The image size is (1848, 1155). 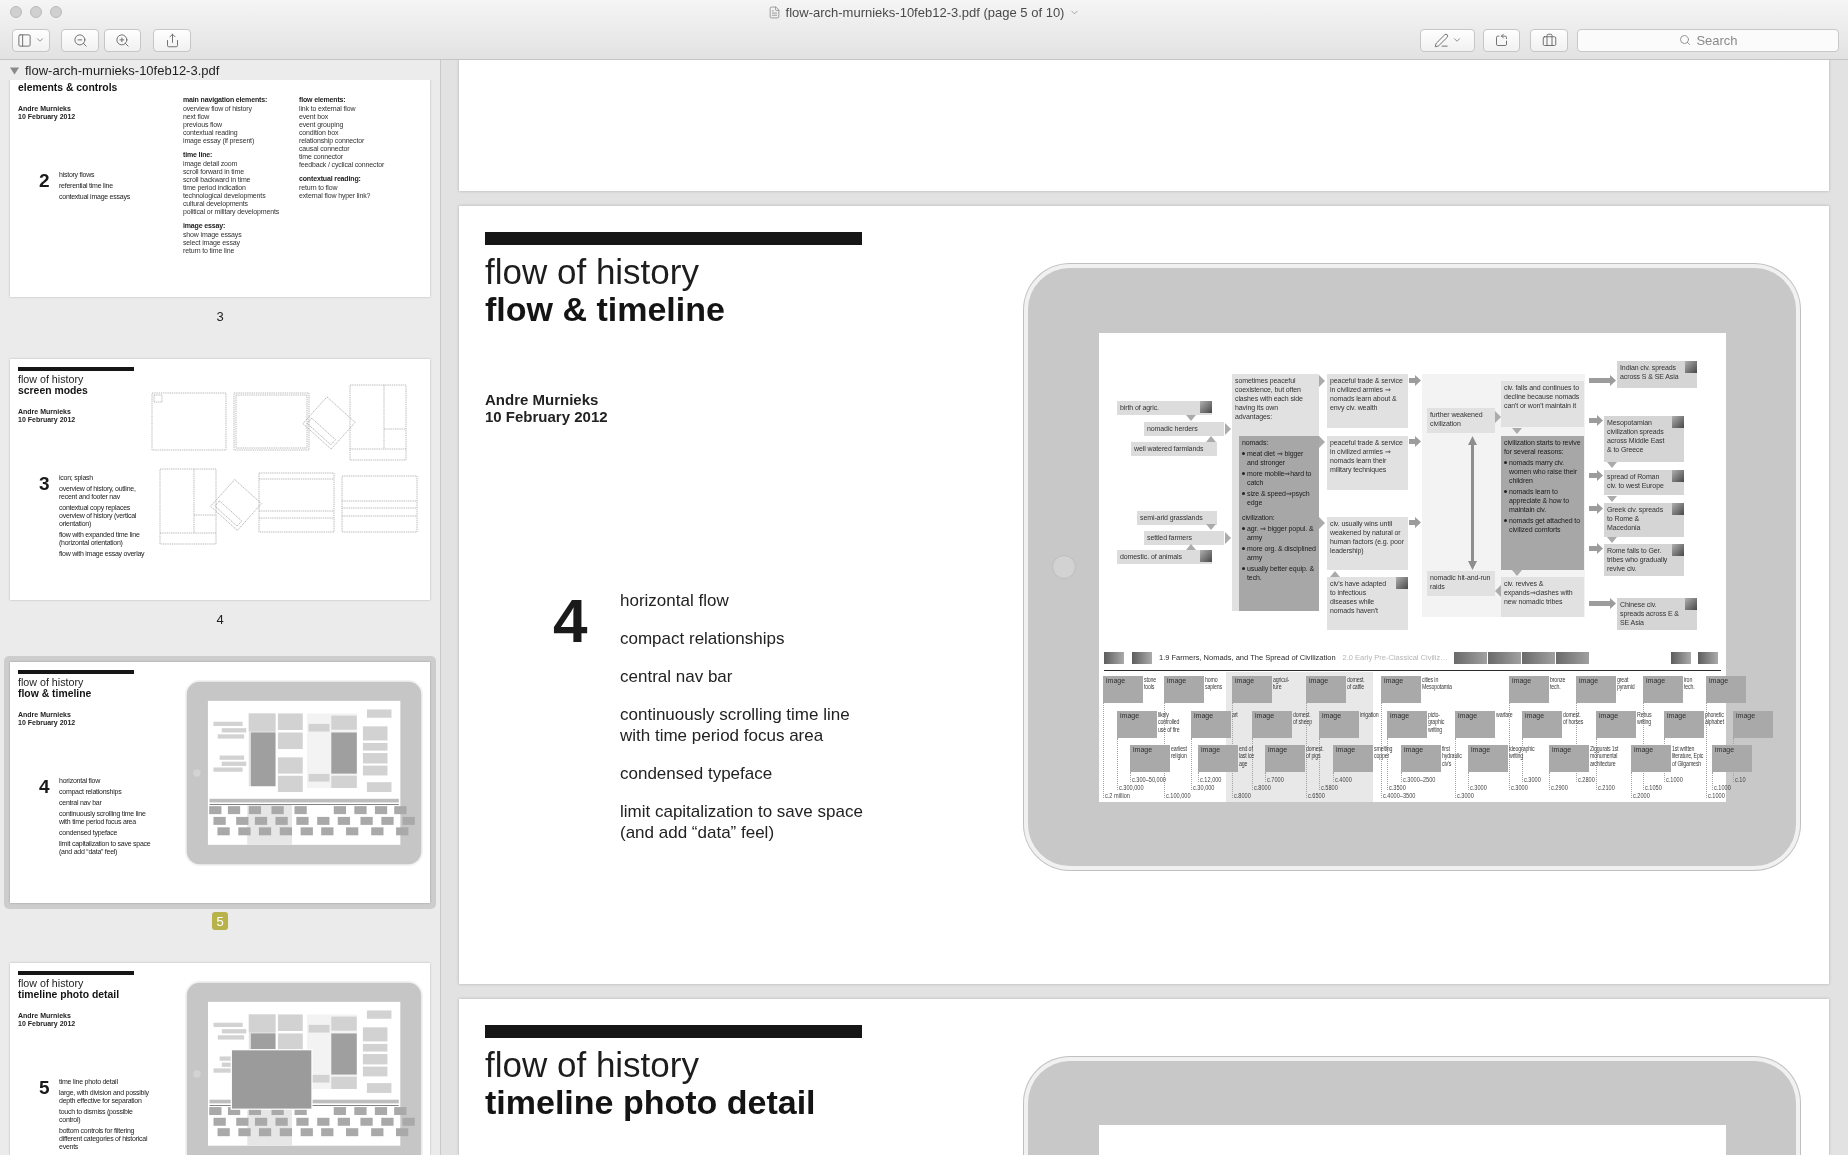 I want to click on sidebar-toggle-button, so click(x=31, y=40).